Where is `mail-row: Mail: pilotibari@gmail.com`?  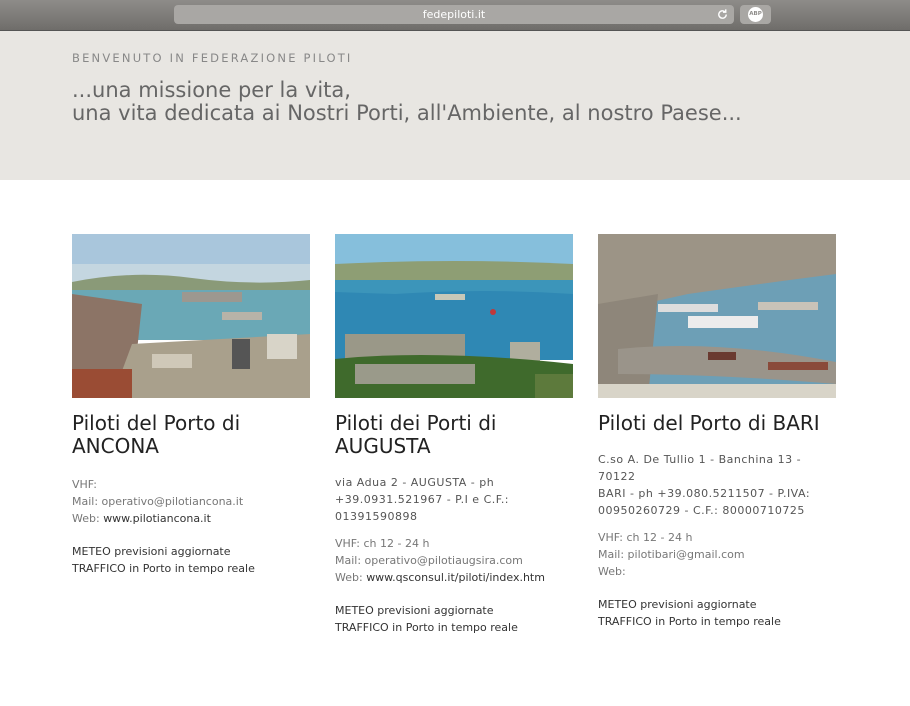 mail-row: Mail: pilotibari@gmail.com is located at coordinates (717, 554).